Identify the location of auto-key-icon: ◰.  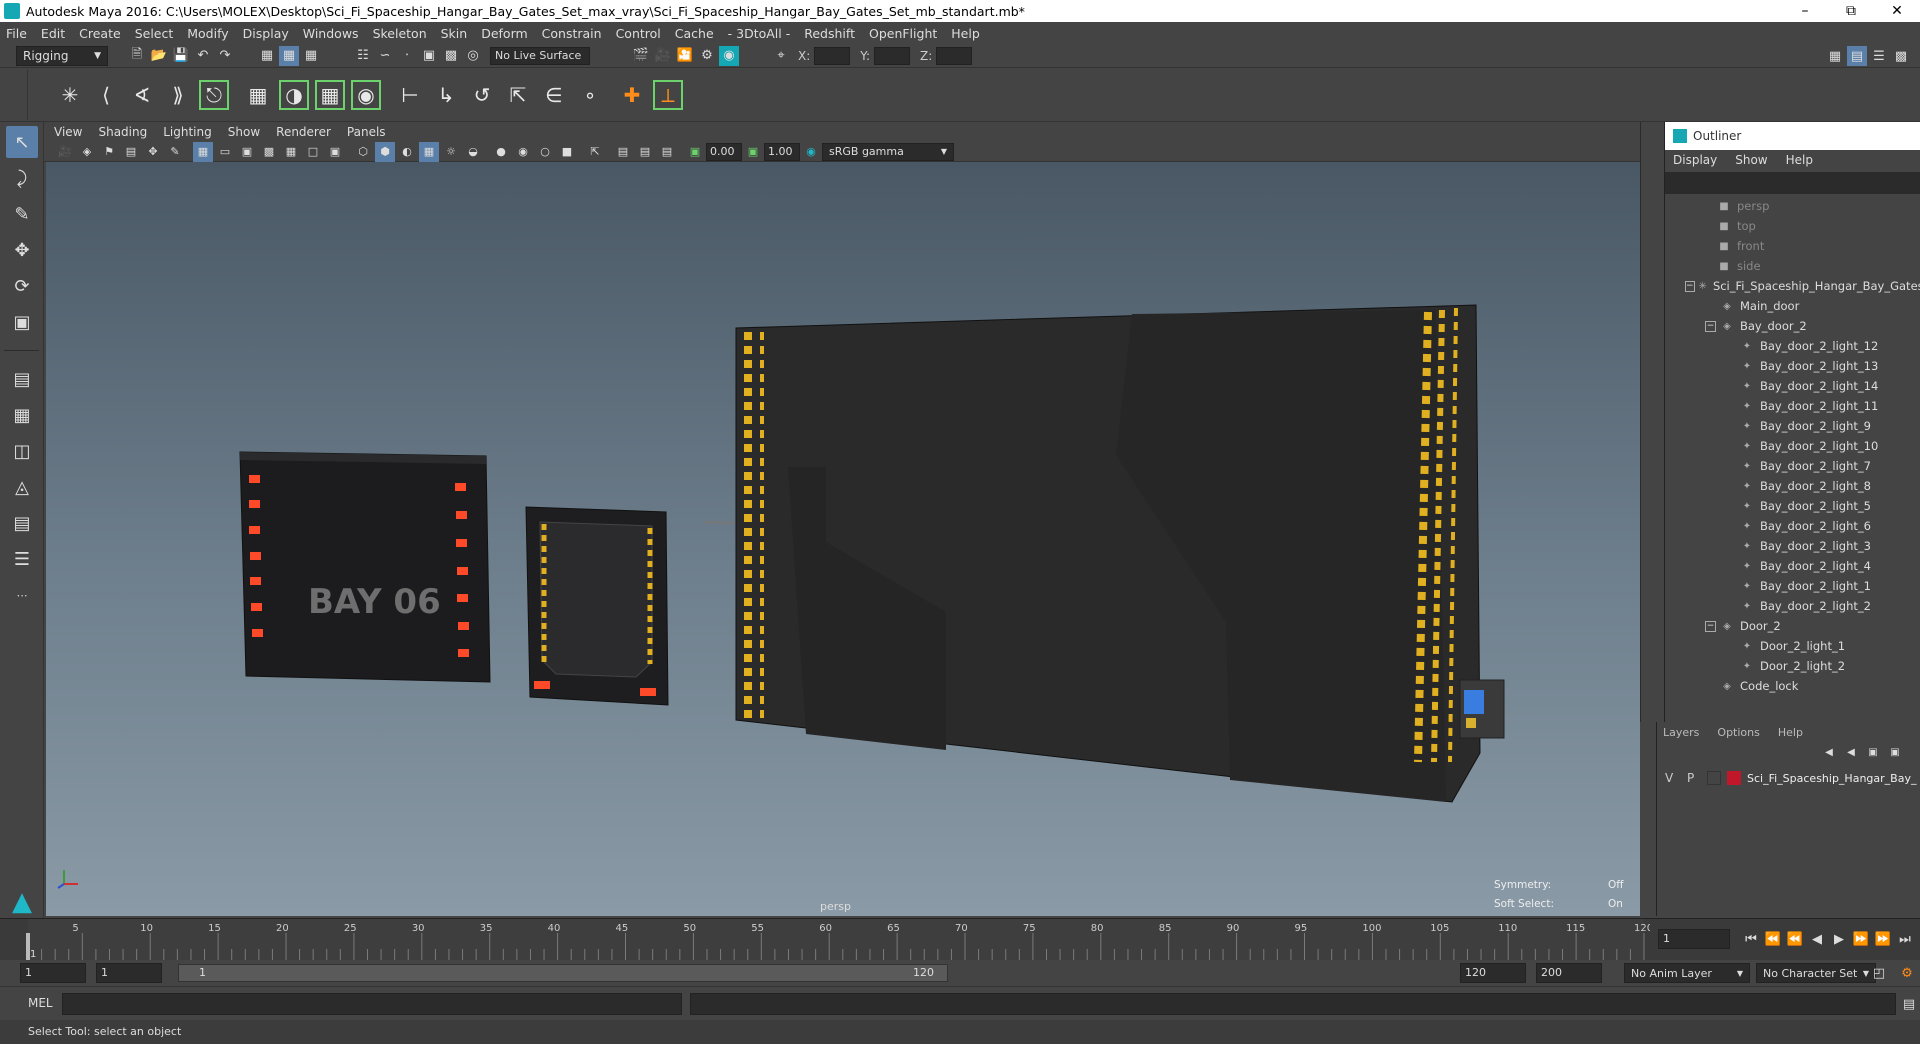
(1879, 973).